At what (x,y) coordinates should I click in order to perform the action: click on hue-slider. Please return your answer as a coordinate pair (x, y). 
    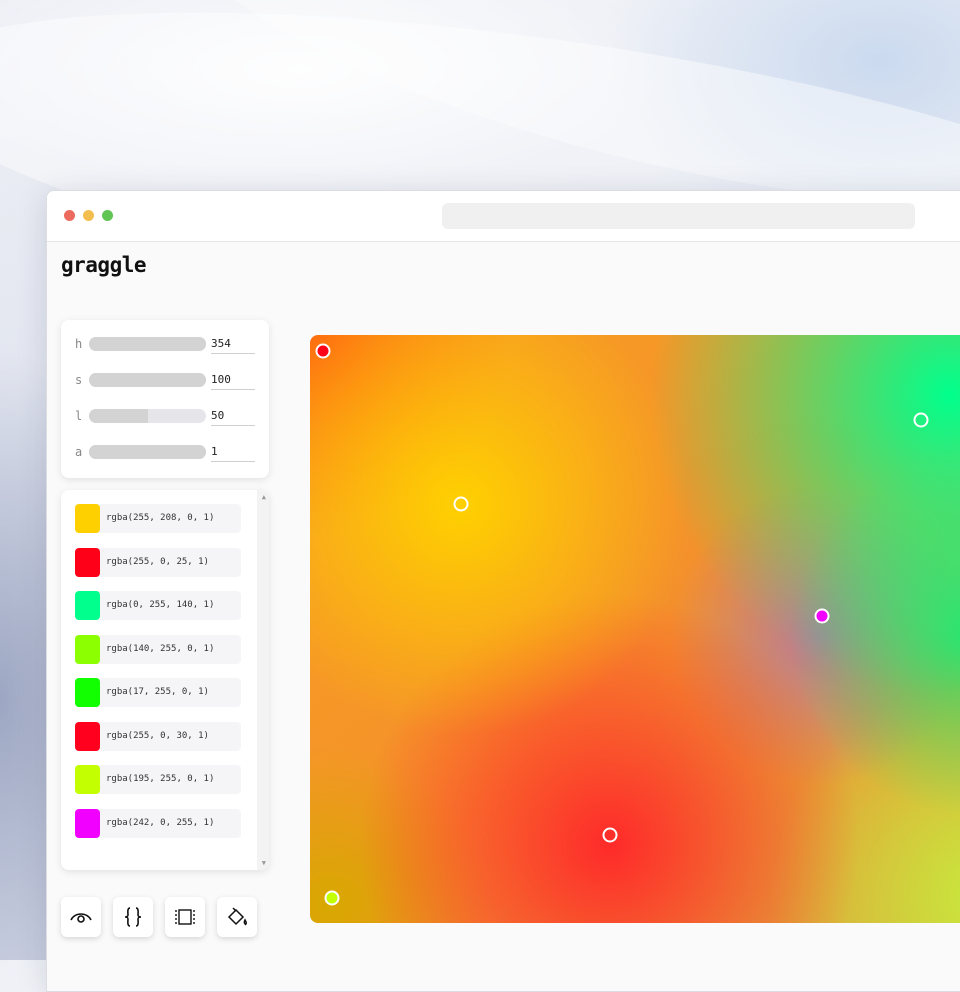
    Looking at the image, I should click on (147, 344).